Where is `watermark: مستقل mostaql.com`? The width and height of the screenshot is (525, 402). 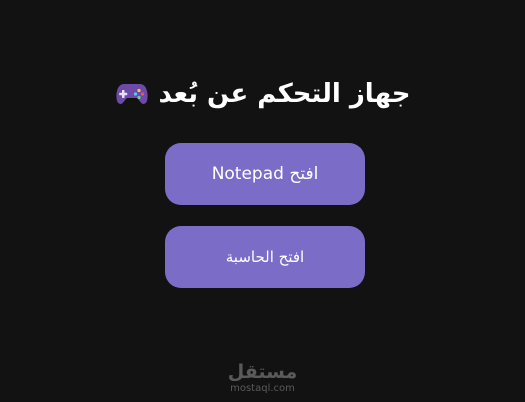 watermark: مستقل mostaql.com is located at coordinates (262, 378).